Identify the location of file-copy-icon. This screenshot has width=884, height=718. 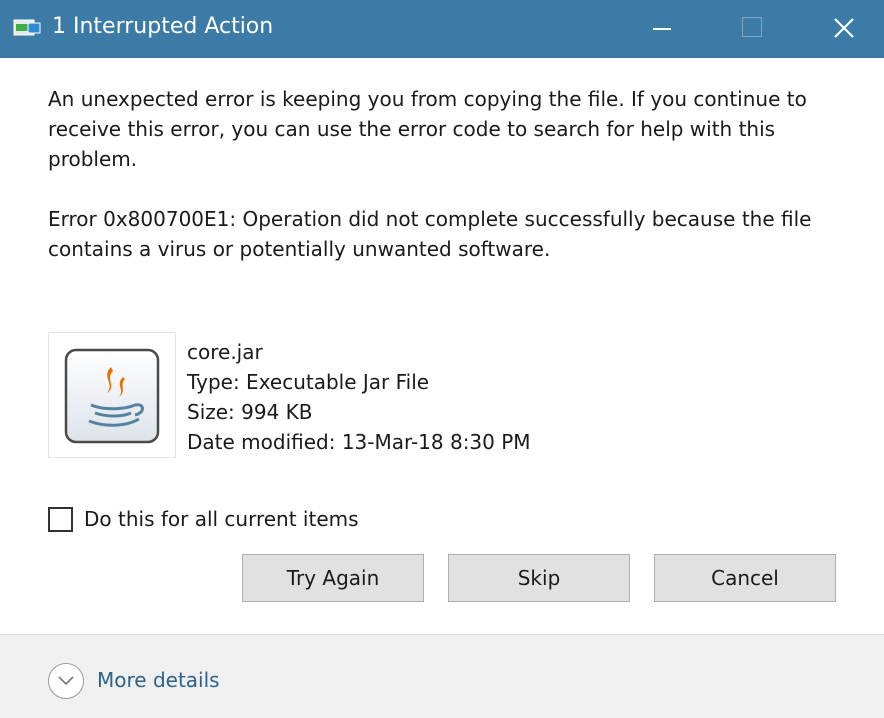
(27, 28).